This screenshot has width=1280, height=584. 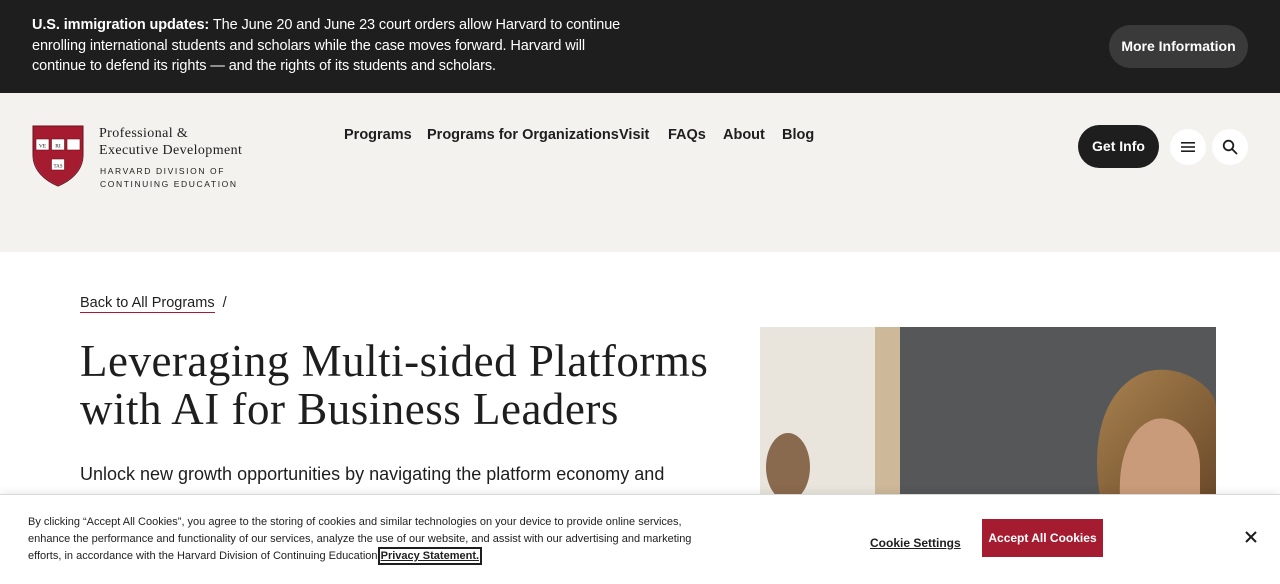 I want to click on shield-text-ve: VE, so click(x=43, y=147).